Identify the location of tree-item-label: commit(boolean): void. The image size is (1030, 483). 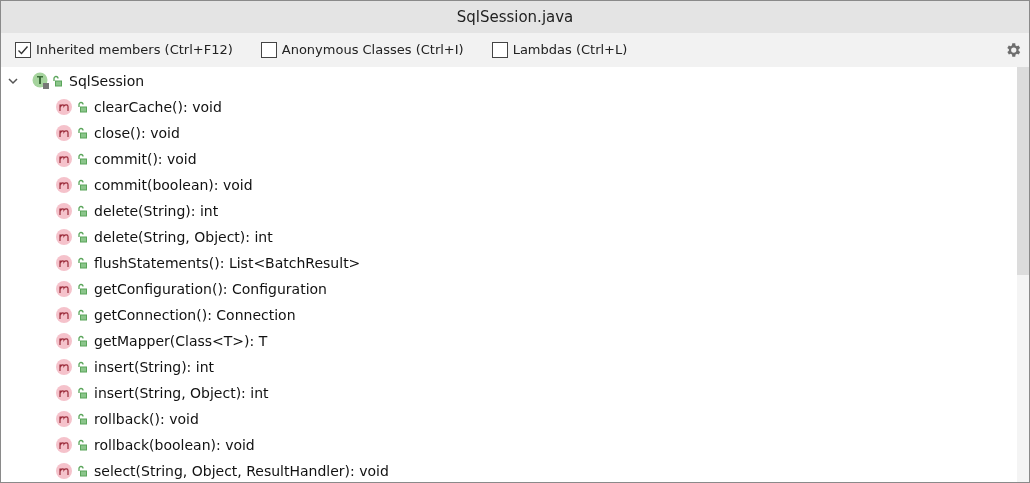
(173, 185).